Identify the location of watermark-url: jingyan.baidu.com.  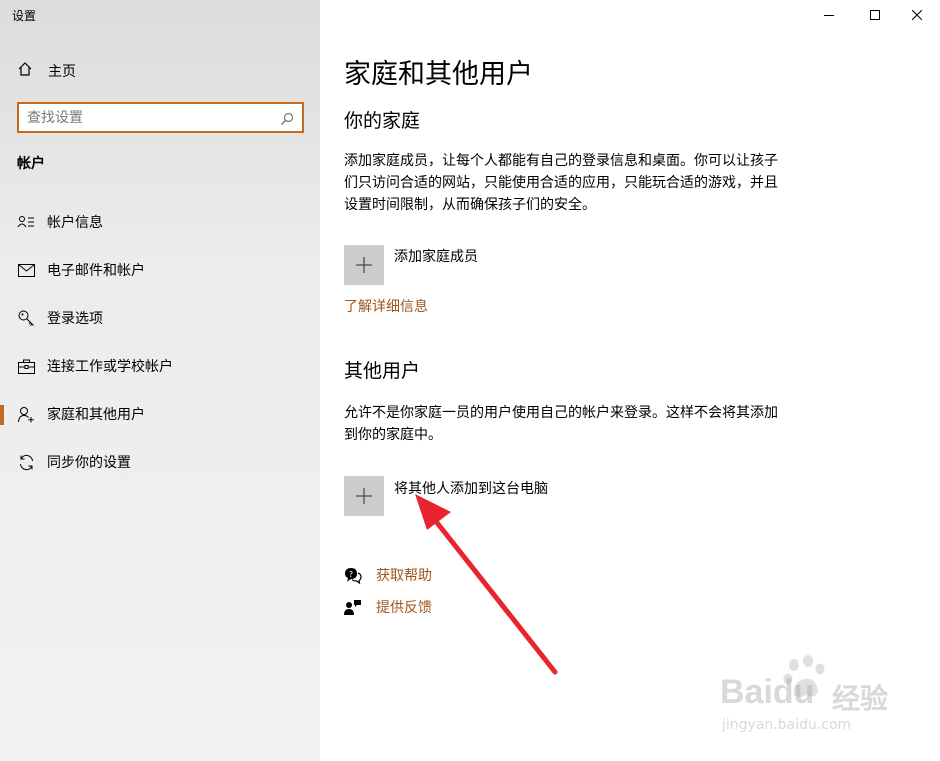
(787, 725).